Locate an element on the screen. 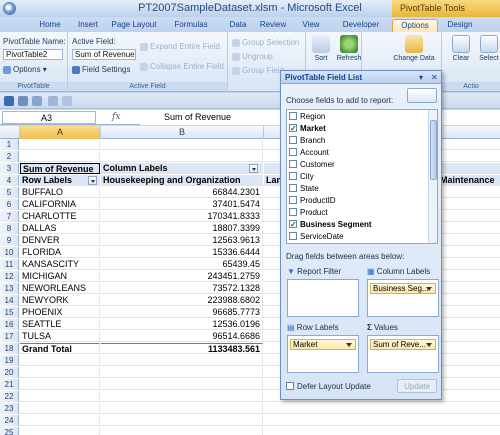 The image size is (500, 435). tab-view: View is located at coordinates (311, 25).